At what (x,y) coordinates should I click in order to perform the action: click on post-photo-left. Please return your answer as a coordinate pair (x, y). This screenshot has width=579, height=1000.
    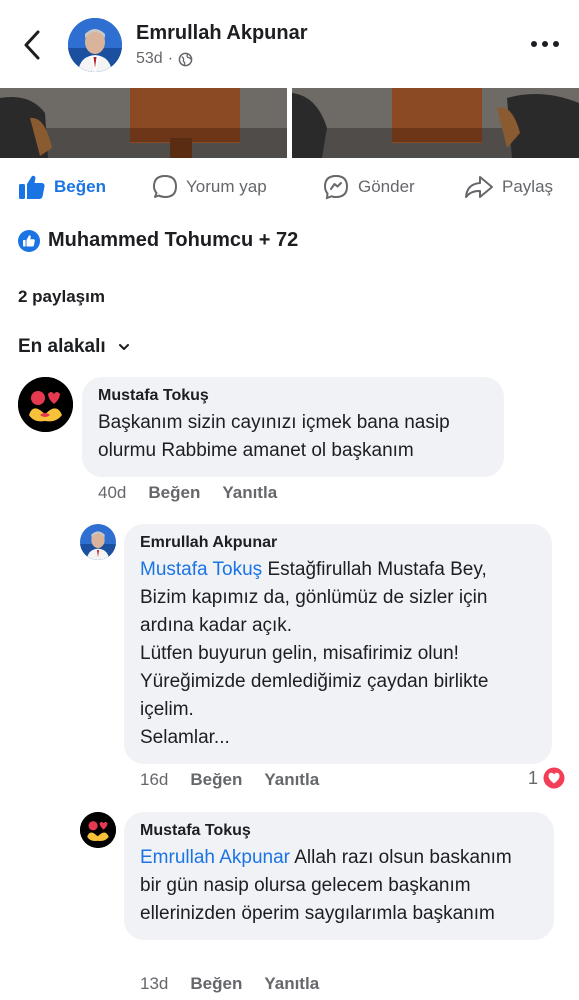
    Looking at the image, I should click on (143, 123).